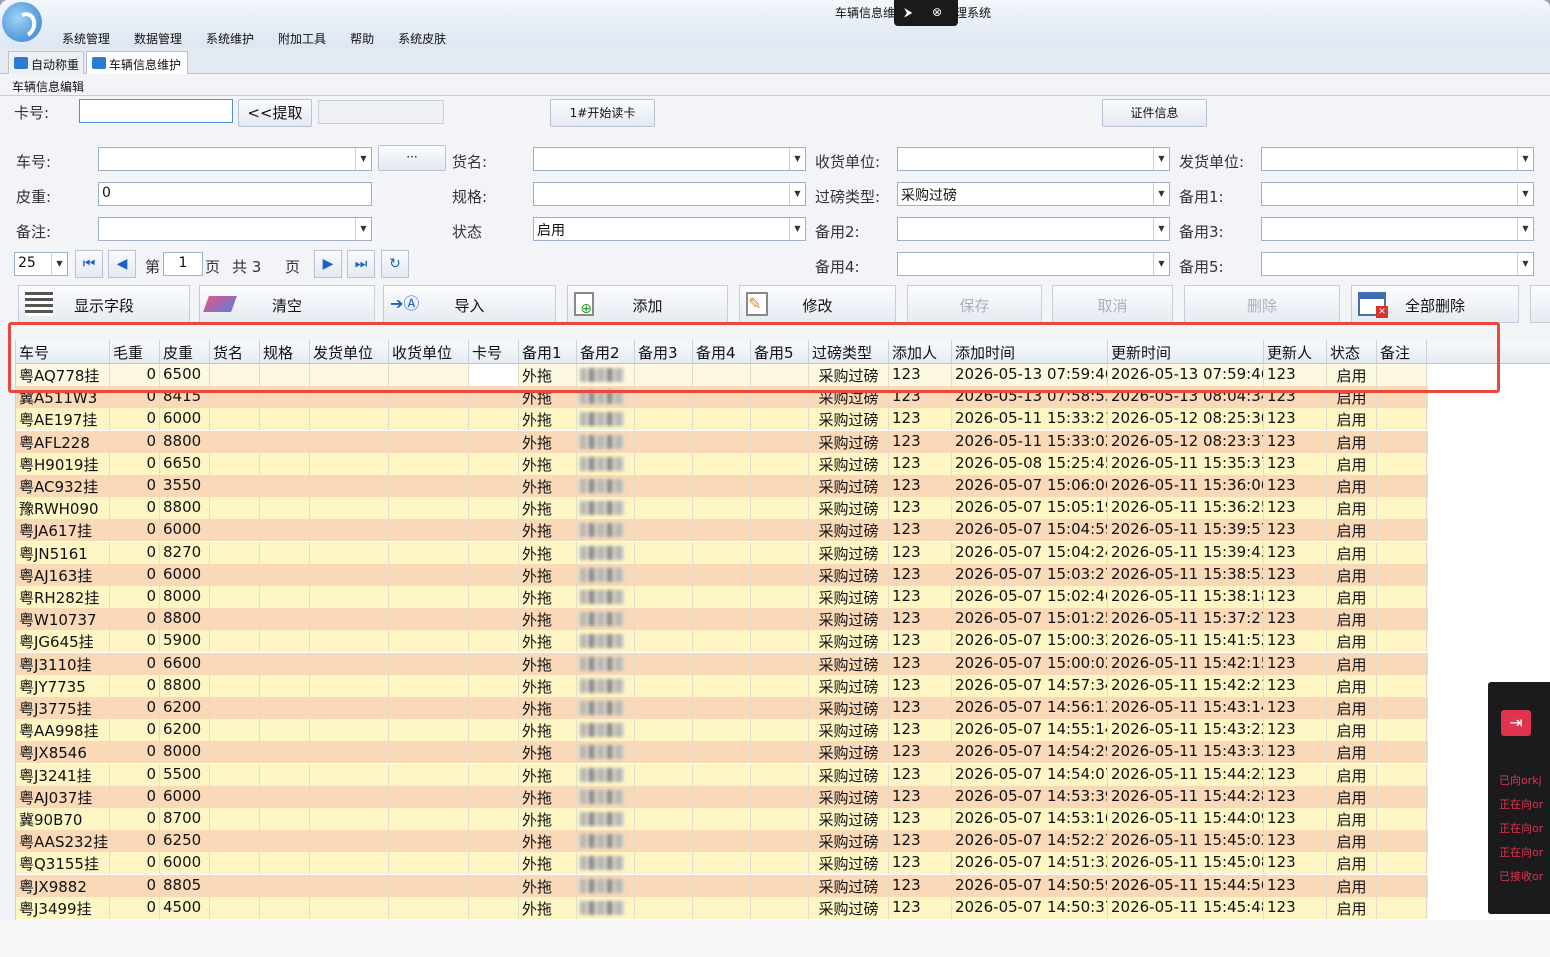  What do you see at coordinates (1030, 907) in the screenshot?
I see `table-cell: 2026-05-07 14:50:37` at bounding box center [1030, 907].